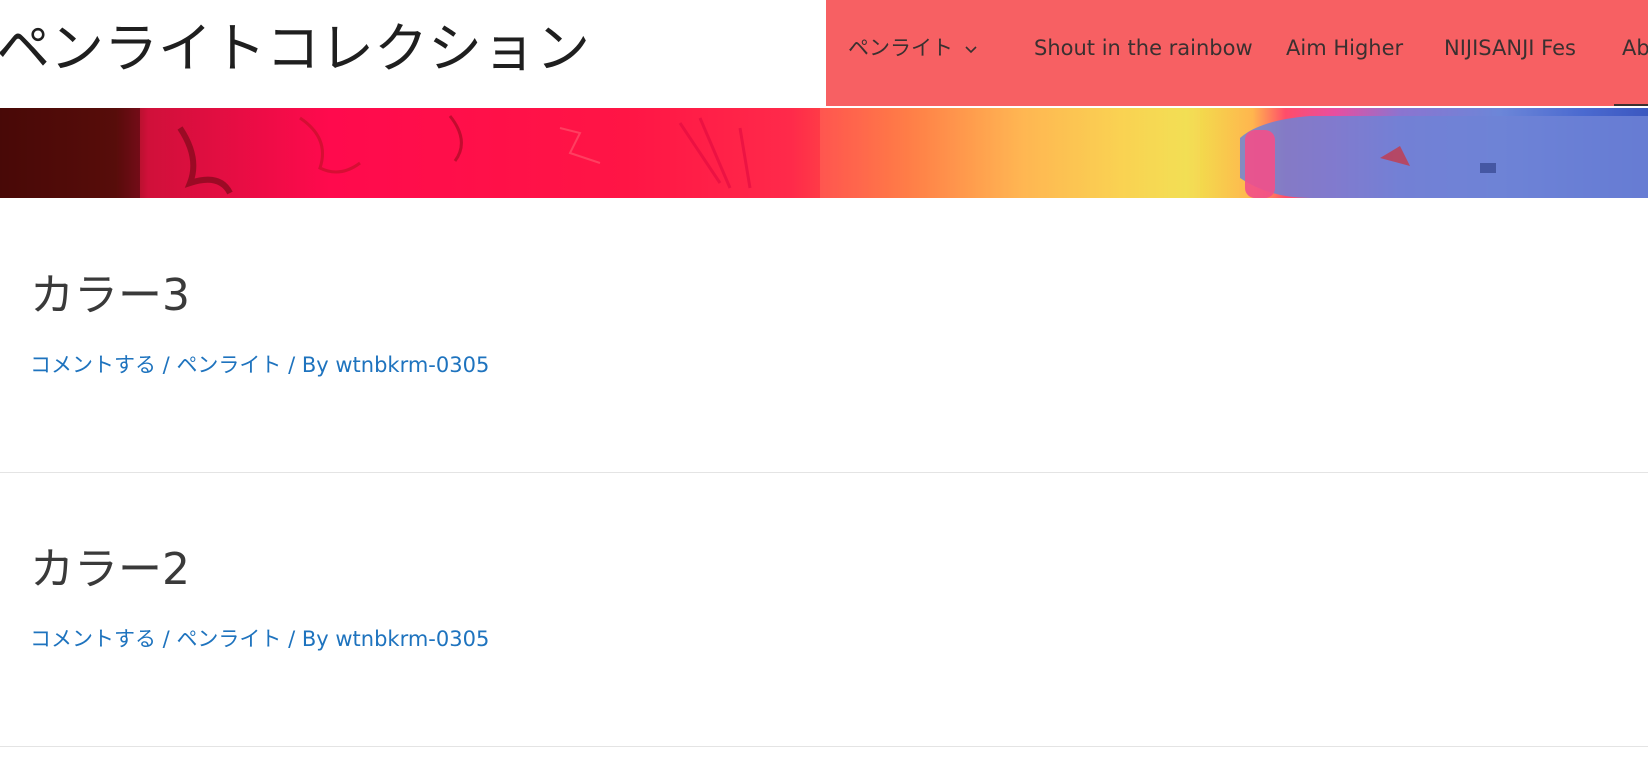 The height and width of the screenshot is (780, 1648). I want to click on nav-item-label: NIJISANJI Fes, so click(1510, 48).